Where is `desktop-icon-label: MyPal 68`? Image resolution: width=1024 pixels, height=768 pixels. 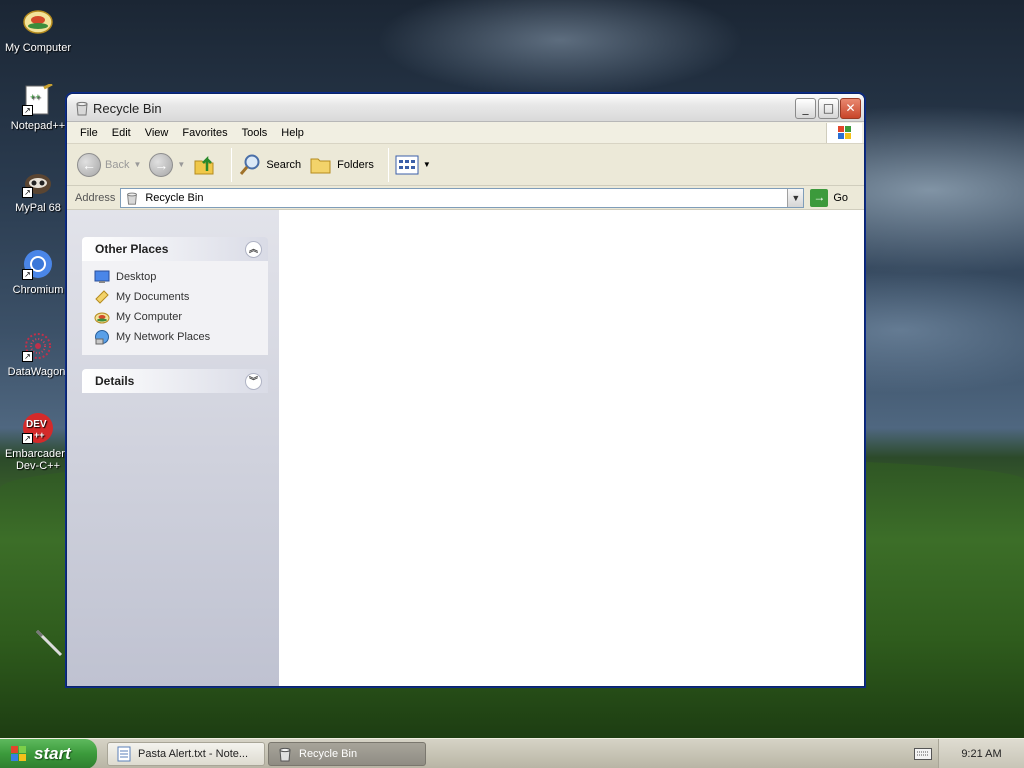 desktop-icon-label: MyPal 68 is located at coordinates (38, 208).